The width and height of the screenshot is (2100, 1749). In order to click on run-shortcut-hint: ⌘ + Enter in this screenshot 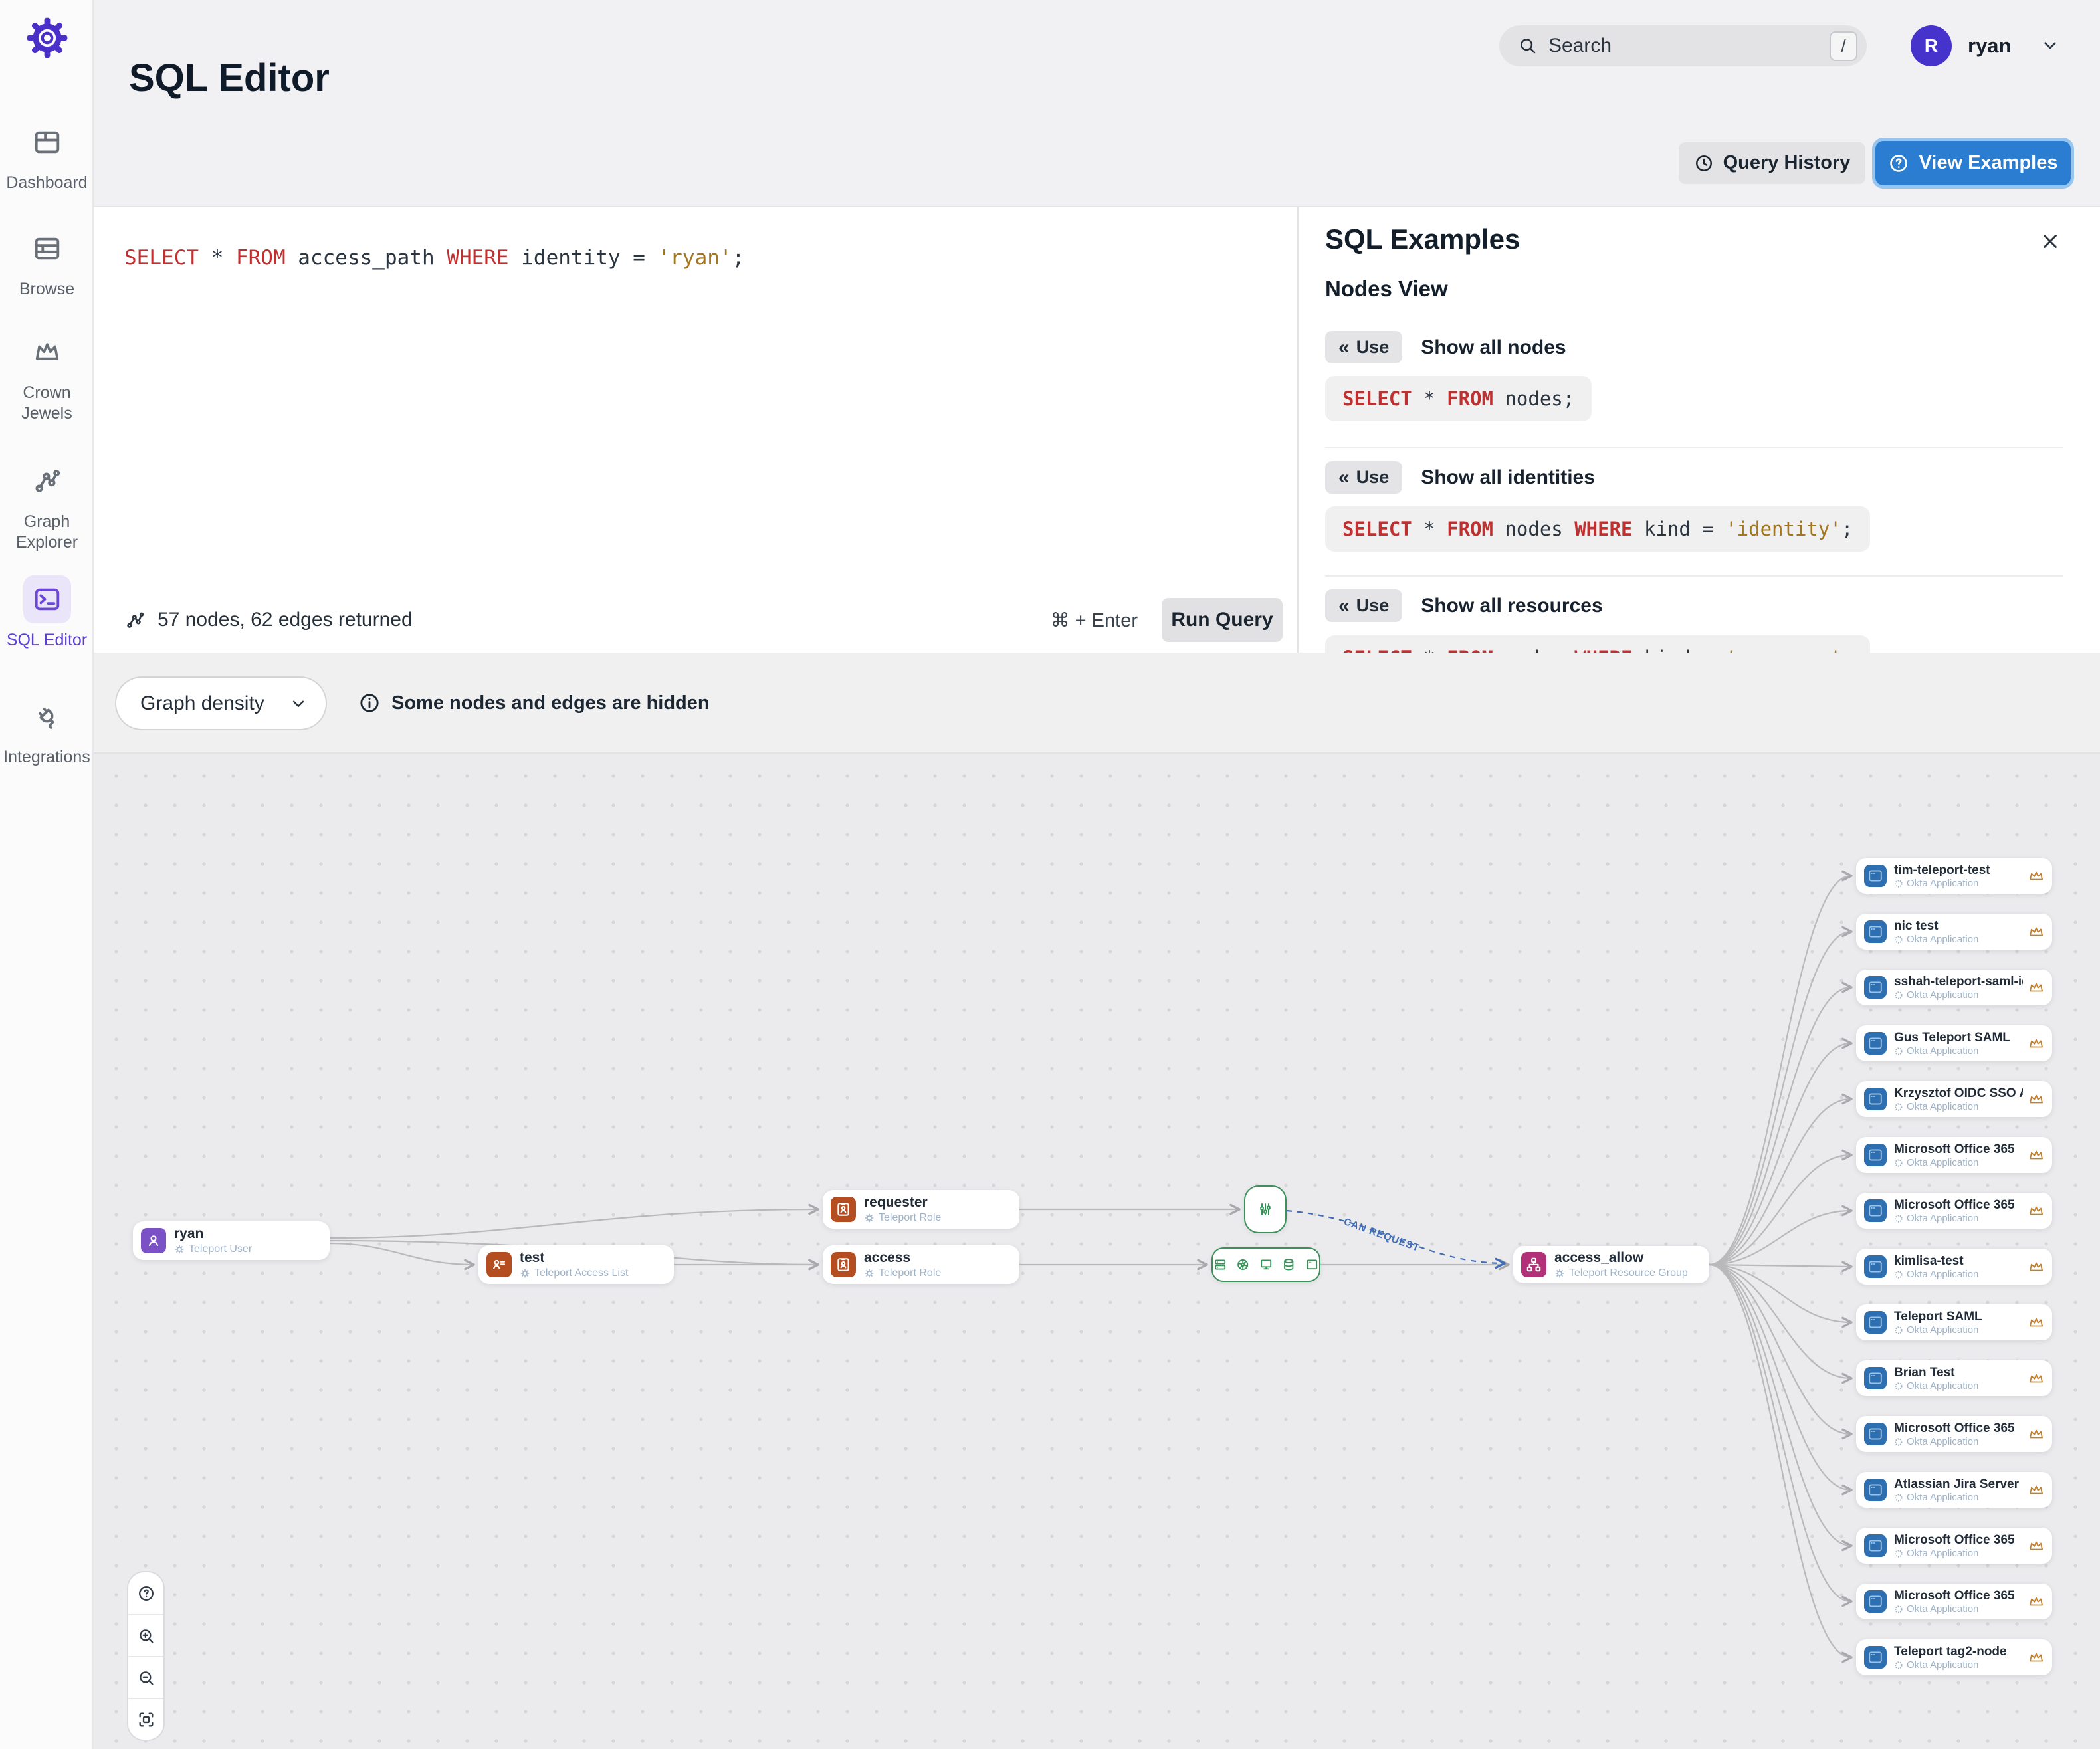, I will do `click(1094, 620)`.